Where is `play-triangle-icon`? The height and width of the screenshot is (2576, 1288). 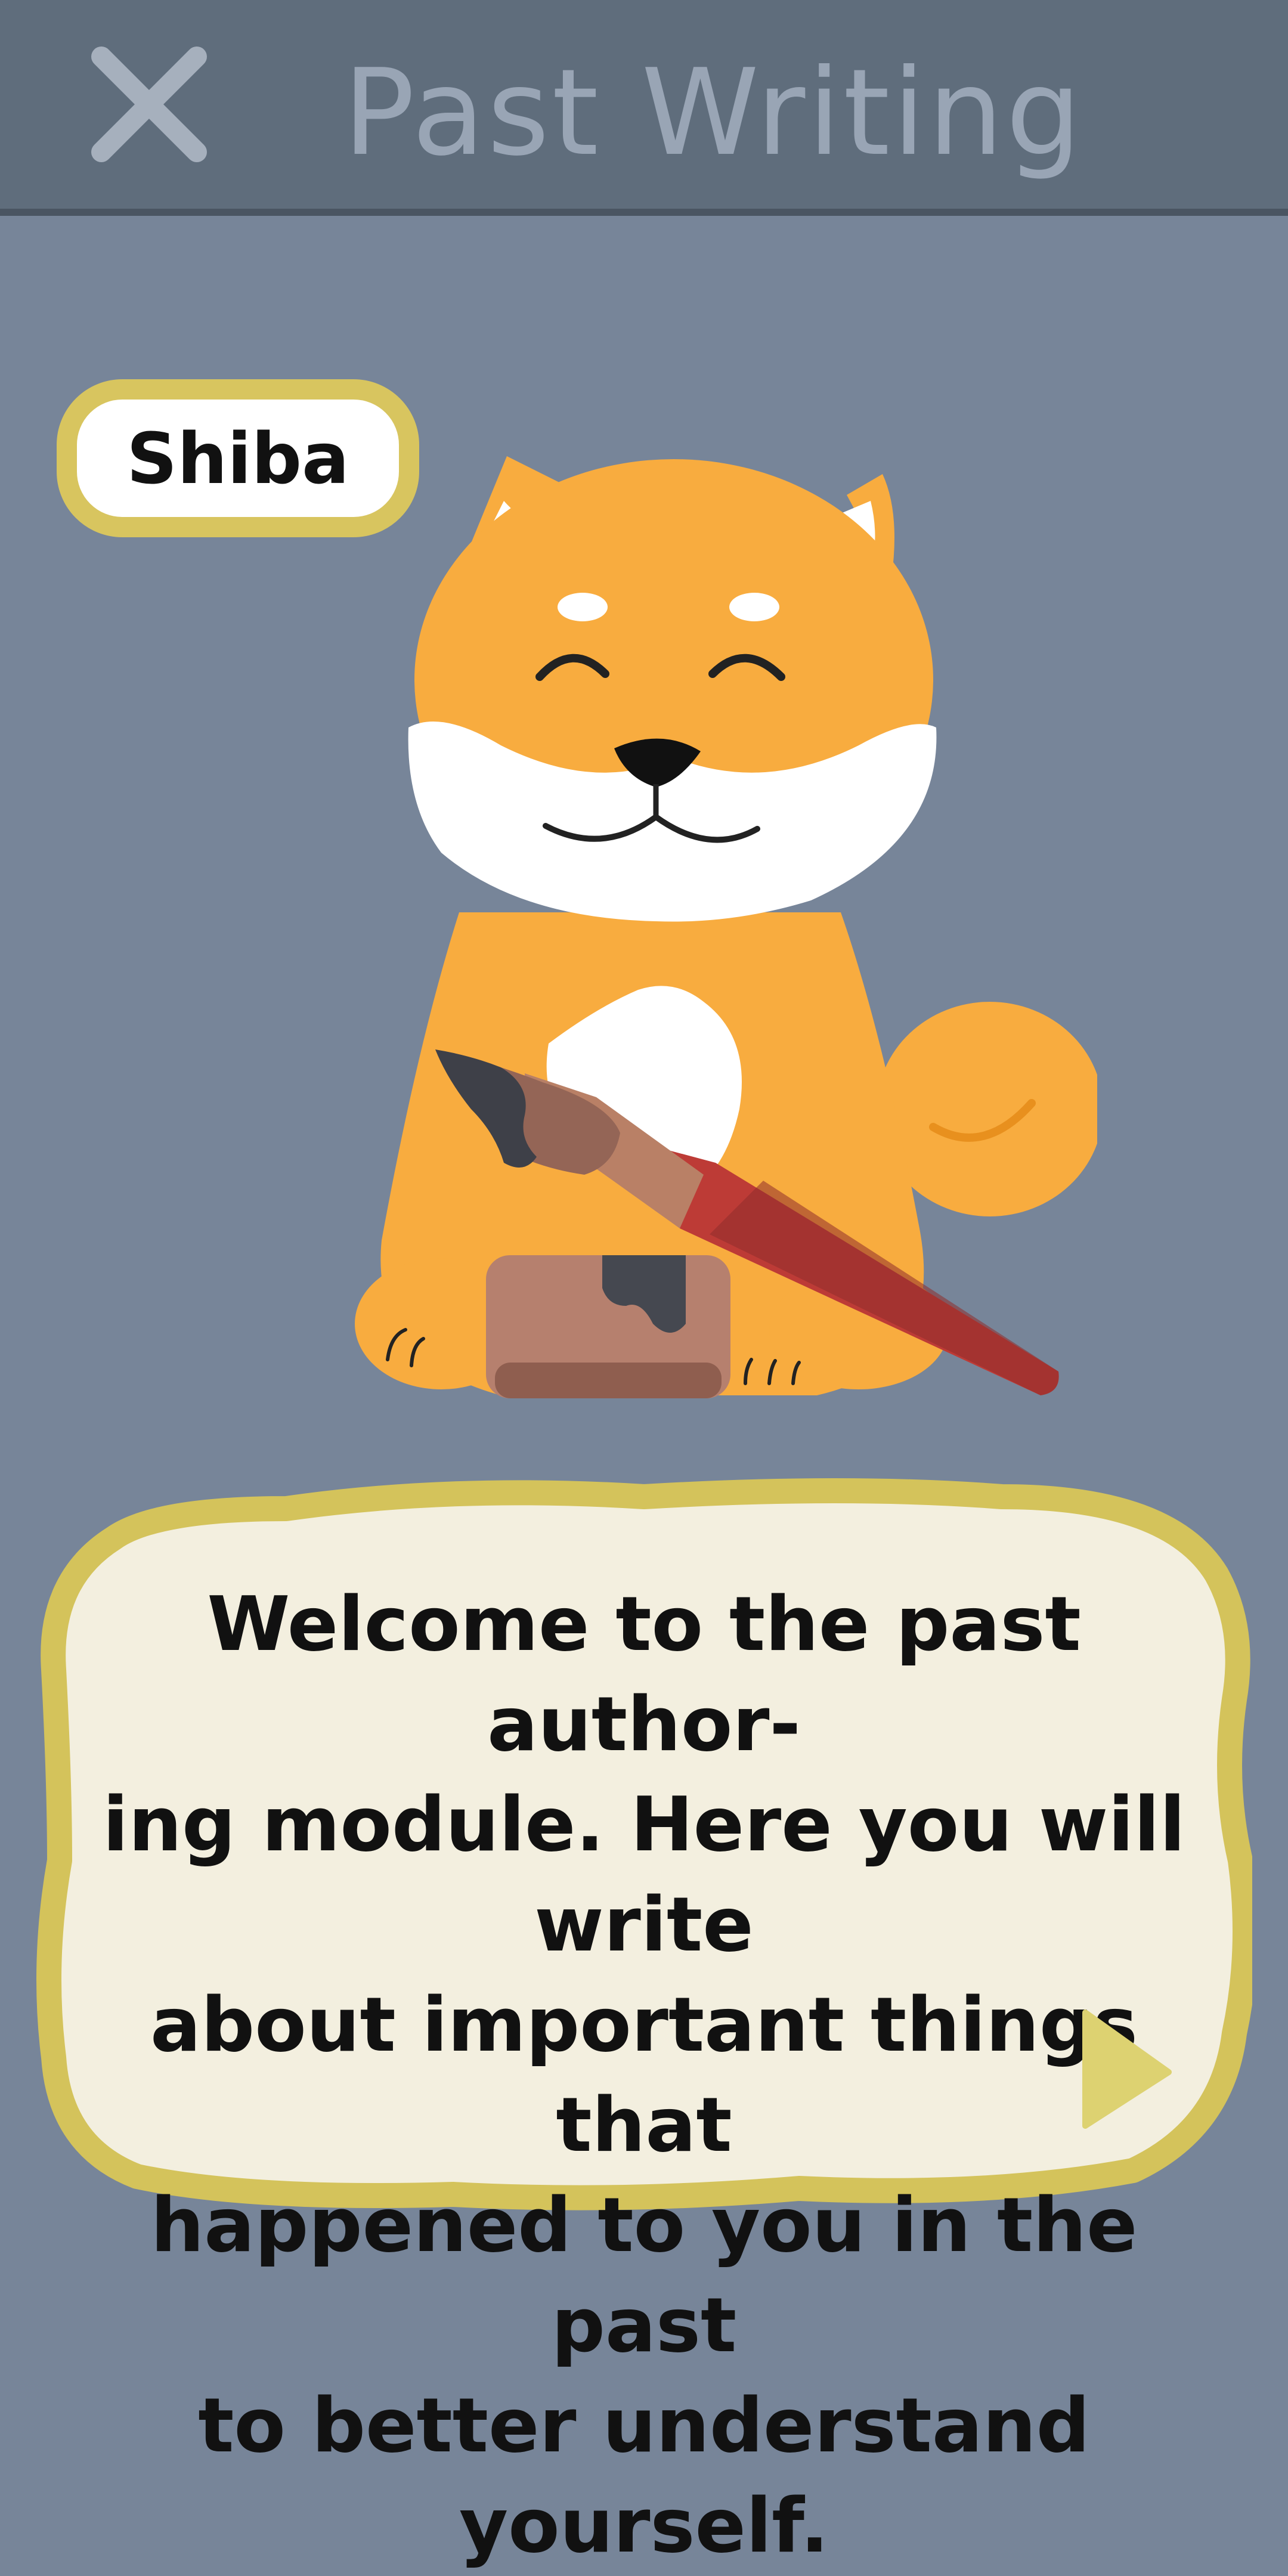
play-triangle-icon is located at coordinates (1127, 2069).